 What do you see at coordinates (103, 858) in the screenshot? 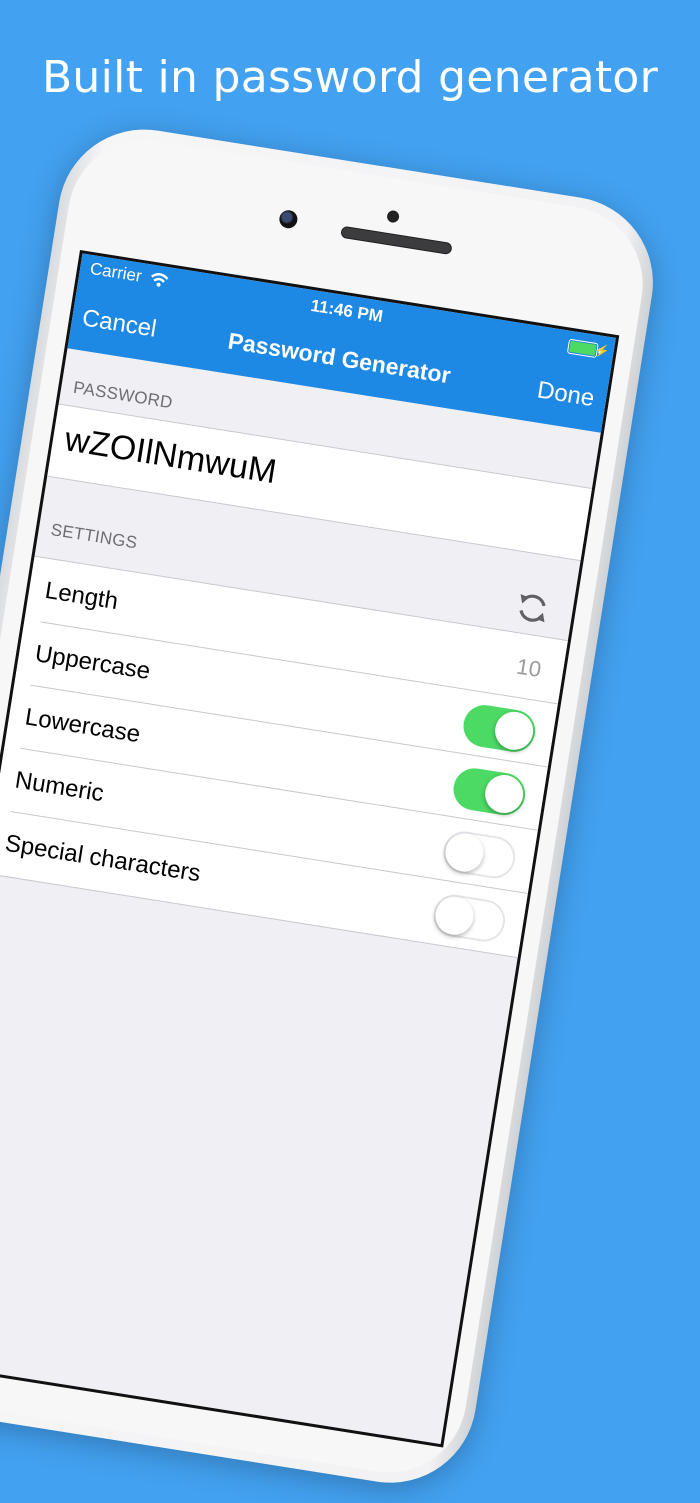
I see `special-characters-label: Special characters` at bounding box center [103, 858].